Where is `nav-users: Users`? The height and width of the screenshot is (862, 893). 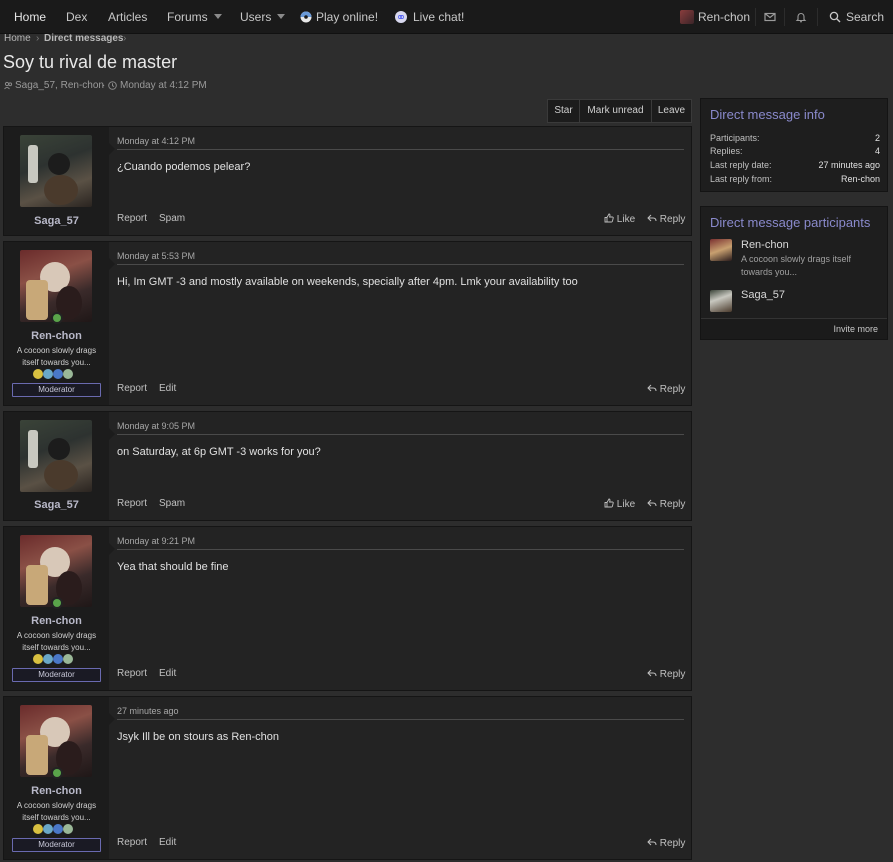
nav-users: Users is located at coordinates (255, 17).